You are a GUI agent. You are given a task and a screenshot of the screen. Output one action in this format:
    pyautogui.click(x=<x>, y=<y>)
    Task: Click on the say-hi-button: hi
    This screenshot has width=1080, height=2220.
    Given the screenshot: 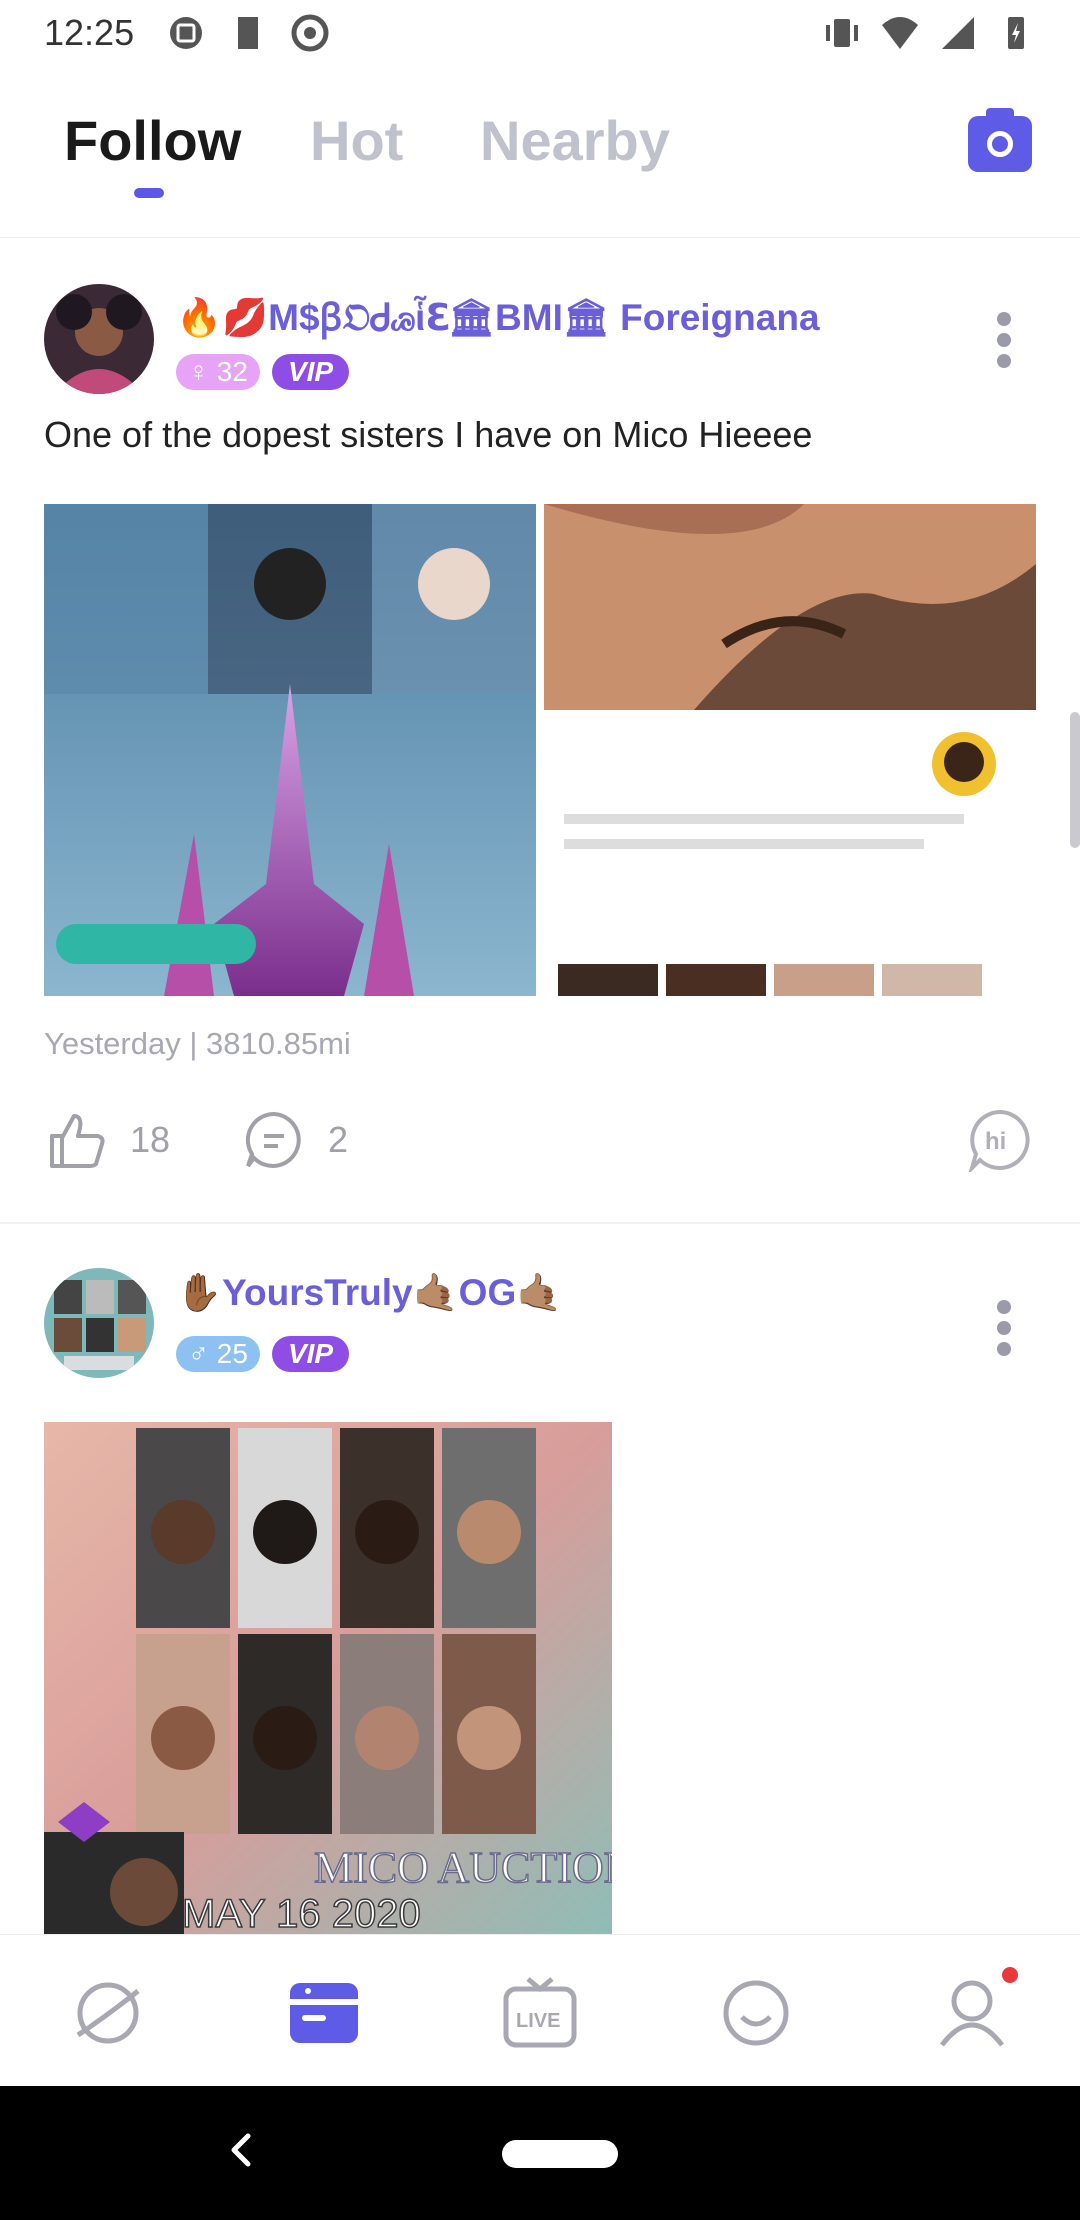 What is the action you would take?
    pyautogui.click(x=1000, y=1140)
    